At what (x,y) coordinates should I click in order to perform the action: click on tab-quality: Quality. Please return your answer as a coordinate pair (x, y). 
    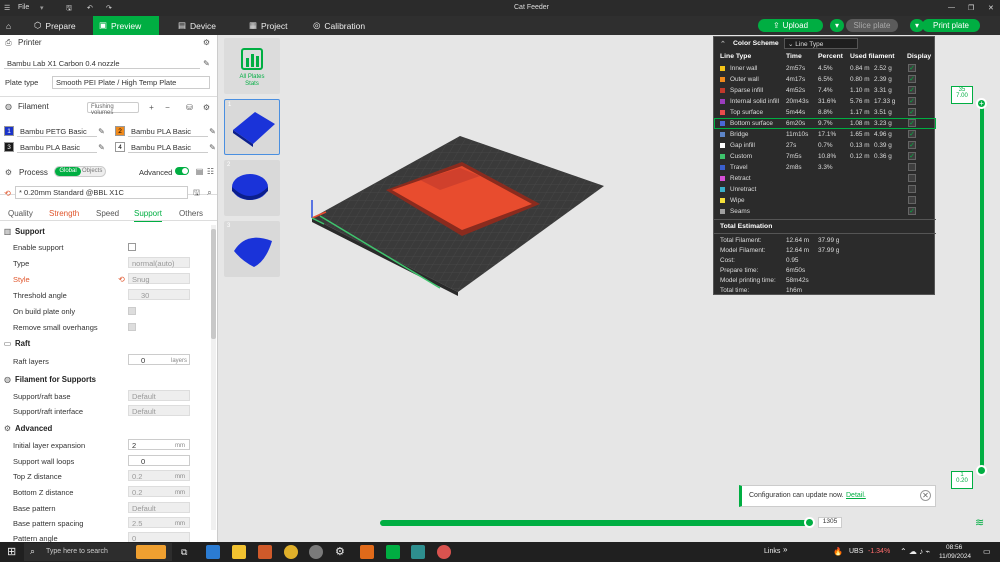
    Looking at the image, I should click on (20, 213).